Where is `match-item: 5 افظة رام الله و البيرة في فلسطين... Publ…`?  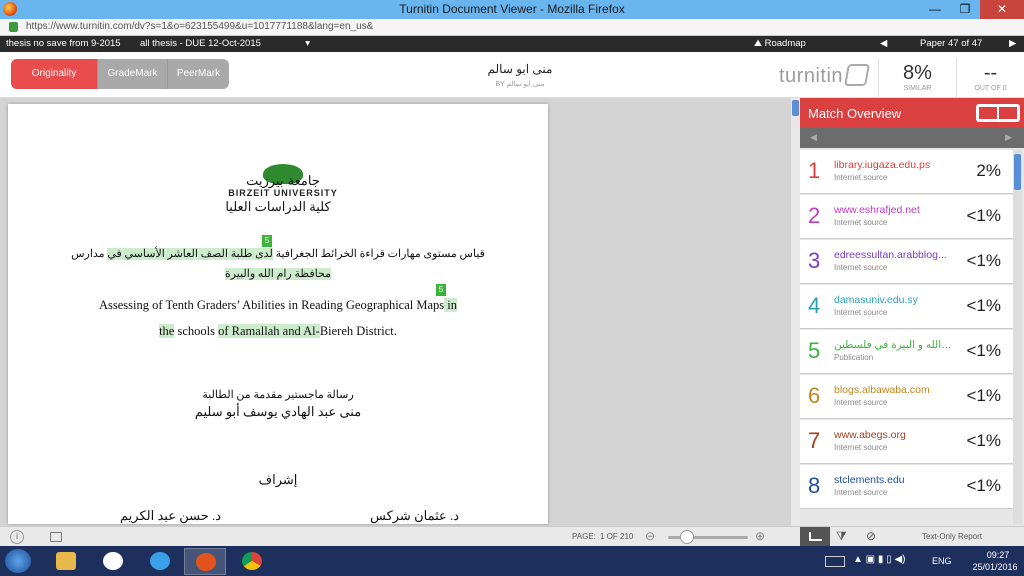 match-item: 5 افظة رام الله و البيرة في فلسطين... Publ… is located at coordinates (906, 352).